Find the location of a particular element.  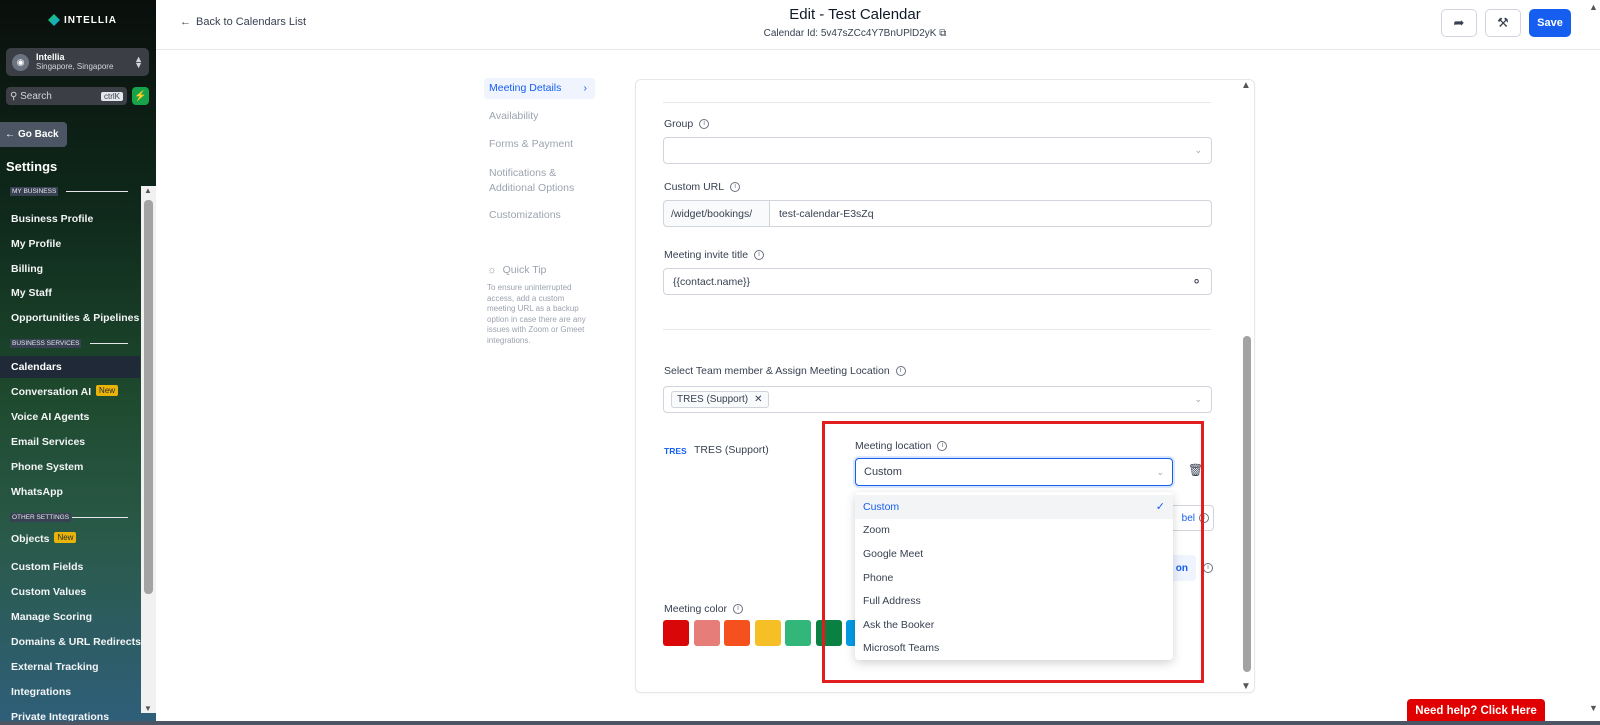

card-scrollbar: ▲ ▼ is located at coordinates (1246, 386).